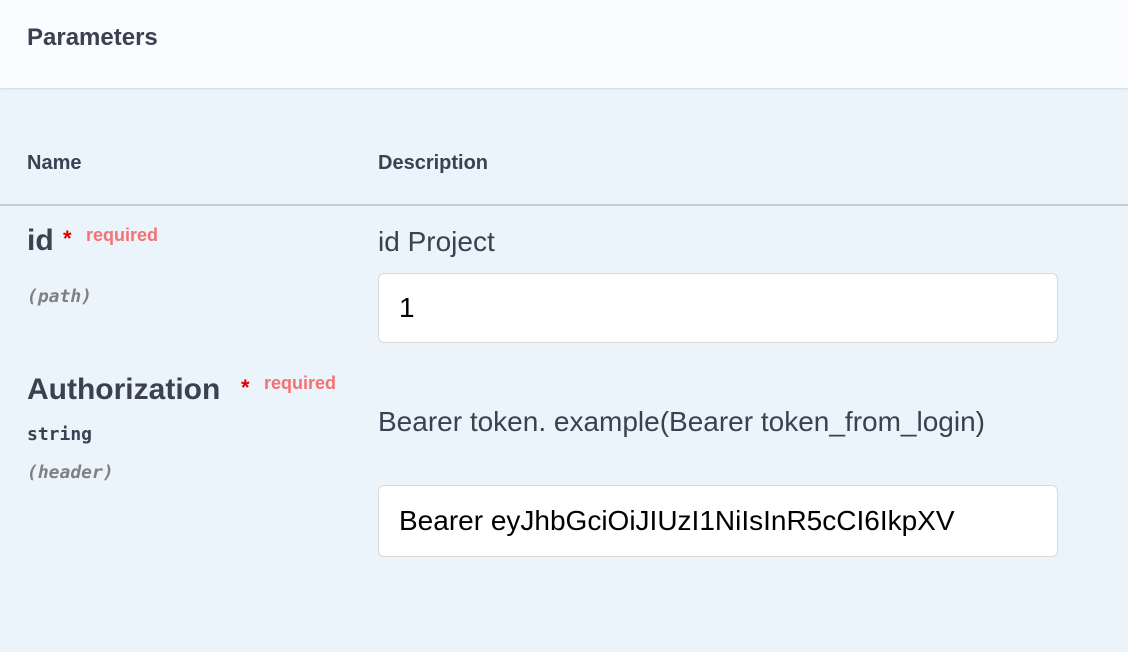 The image size is (1128, 652). I want to click on param-name: id, so click(40, 240).